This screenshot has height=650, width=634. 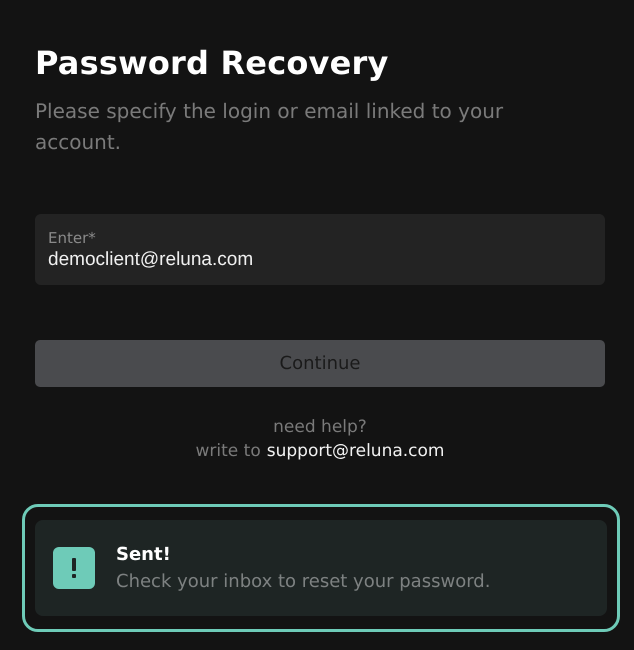 What do you see at coordinates (320, 427) in the screenshot?
I see `help-text: need help?` at bounding box center [320, 427].